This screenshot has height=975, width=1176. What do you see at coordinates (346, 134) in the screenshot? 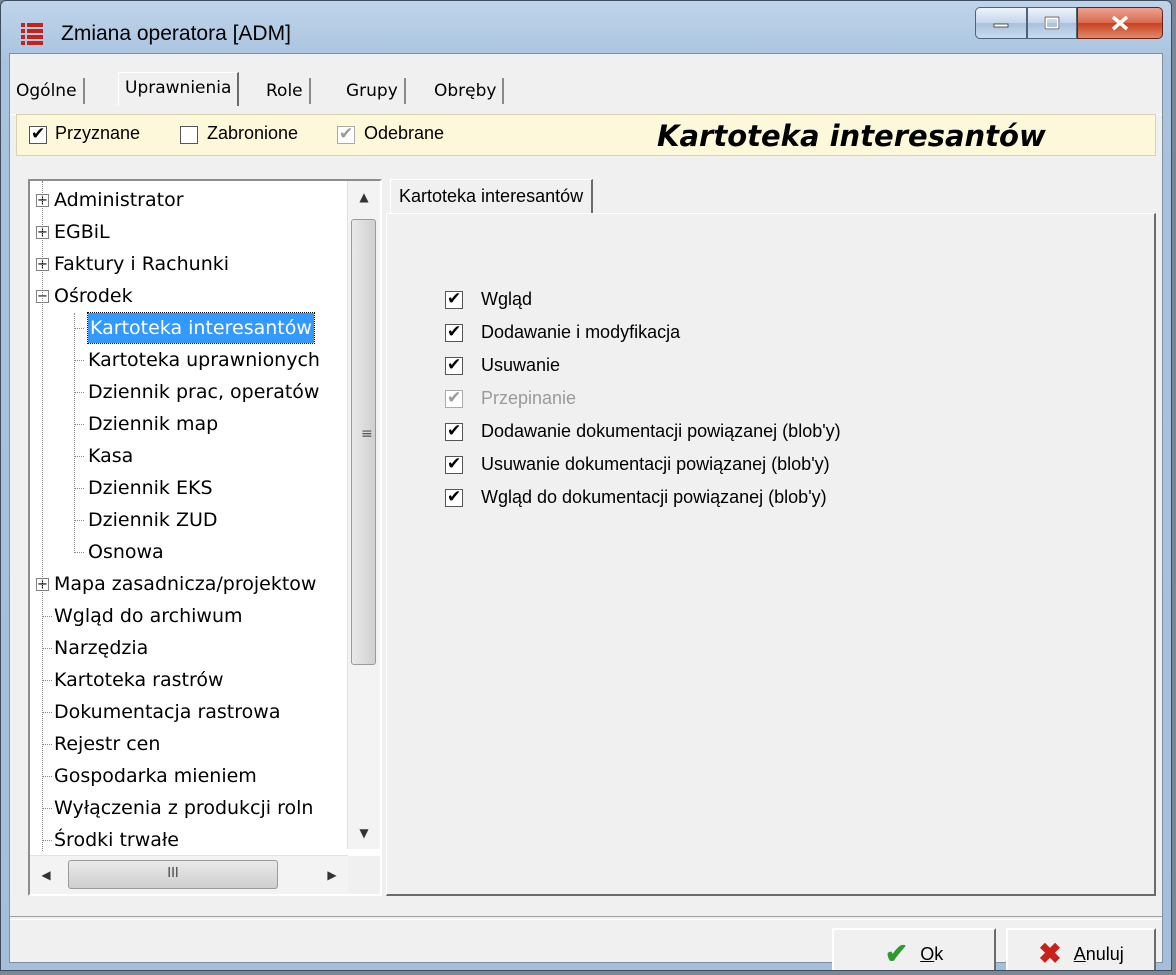
I see `revoked-checkbox` at bounding box center [346, 134].